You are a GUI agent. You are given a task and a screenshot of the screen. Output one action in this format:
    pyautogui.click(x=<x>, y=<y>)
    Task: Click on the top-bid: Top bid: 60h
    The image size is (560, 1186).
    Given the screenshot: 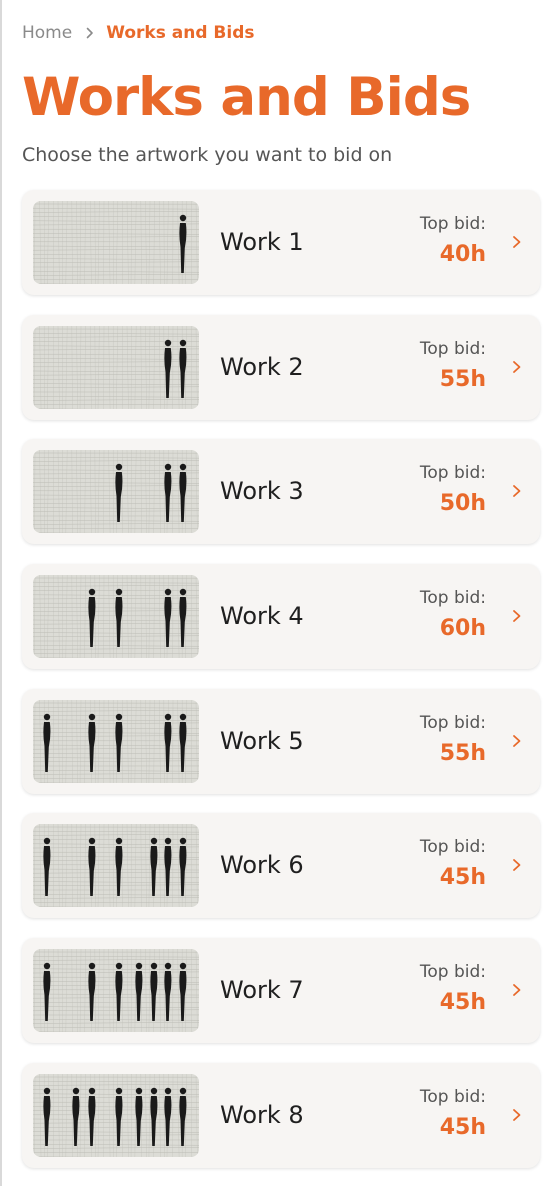 What is the action you would take?
    pyautogui.click(x=431, y=615)
    